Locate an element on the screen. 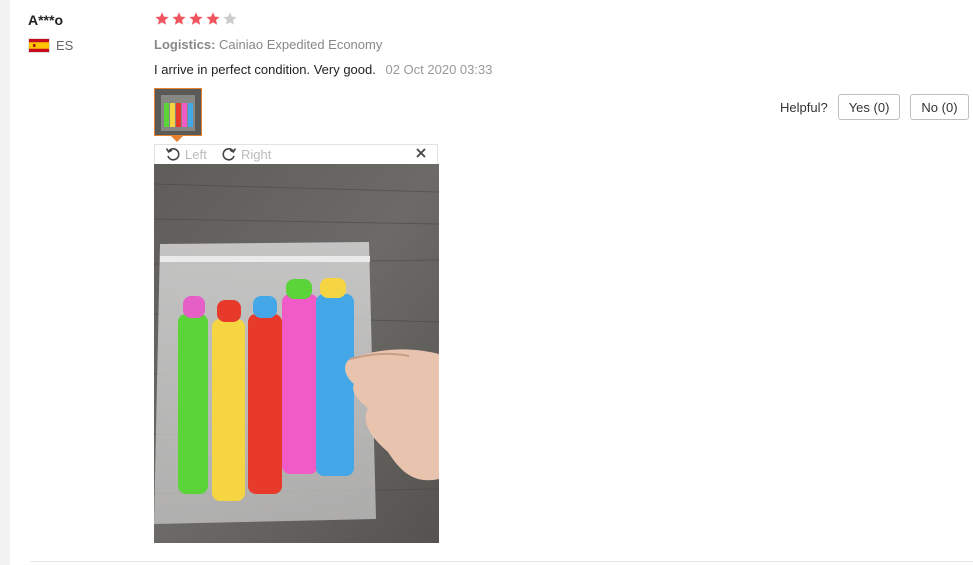 The image size is (973, 565). close-viewer-button is located at coordinates (421, 154).